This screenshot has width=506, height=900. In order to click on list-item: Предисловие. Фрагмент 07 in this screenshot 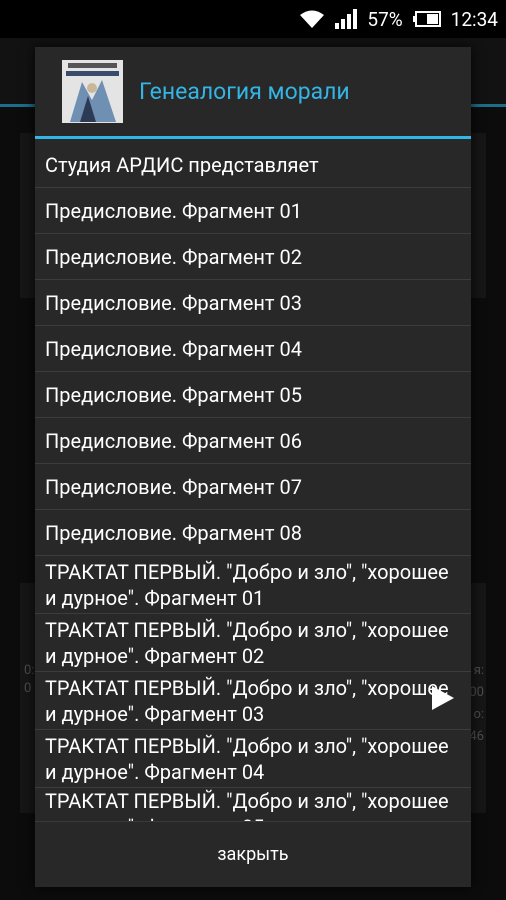, I will do `click(253, 487)`.